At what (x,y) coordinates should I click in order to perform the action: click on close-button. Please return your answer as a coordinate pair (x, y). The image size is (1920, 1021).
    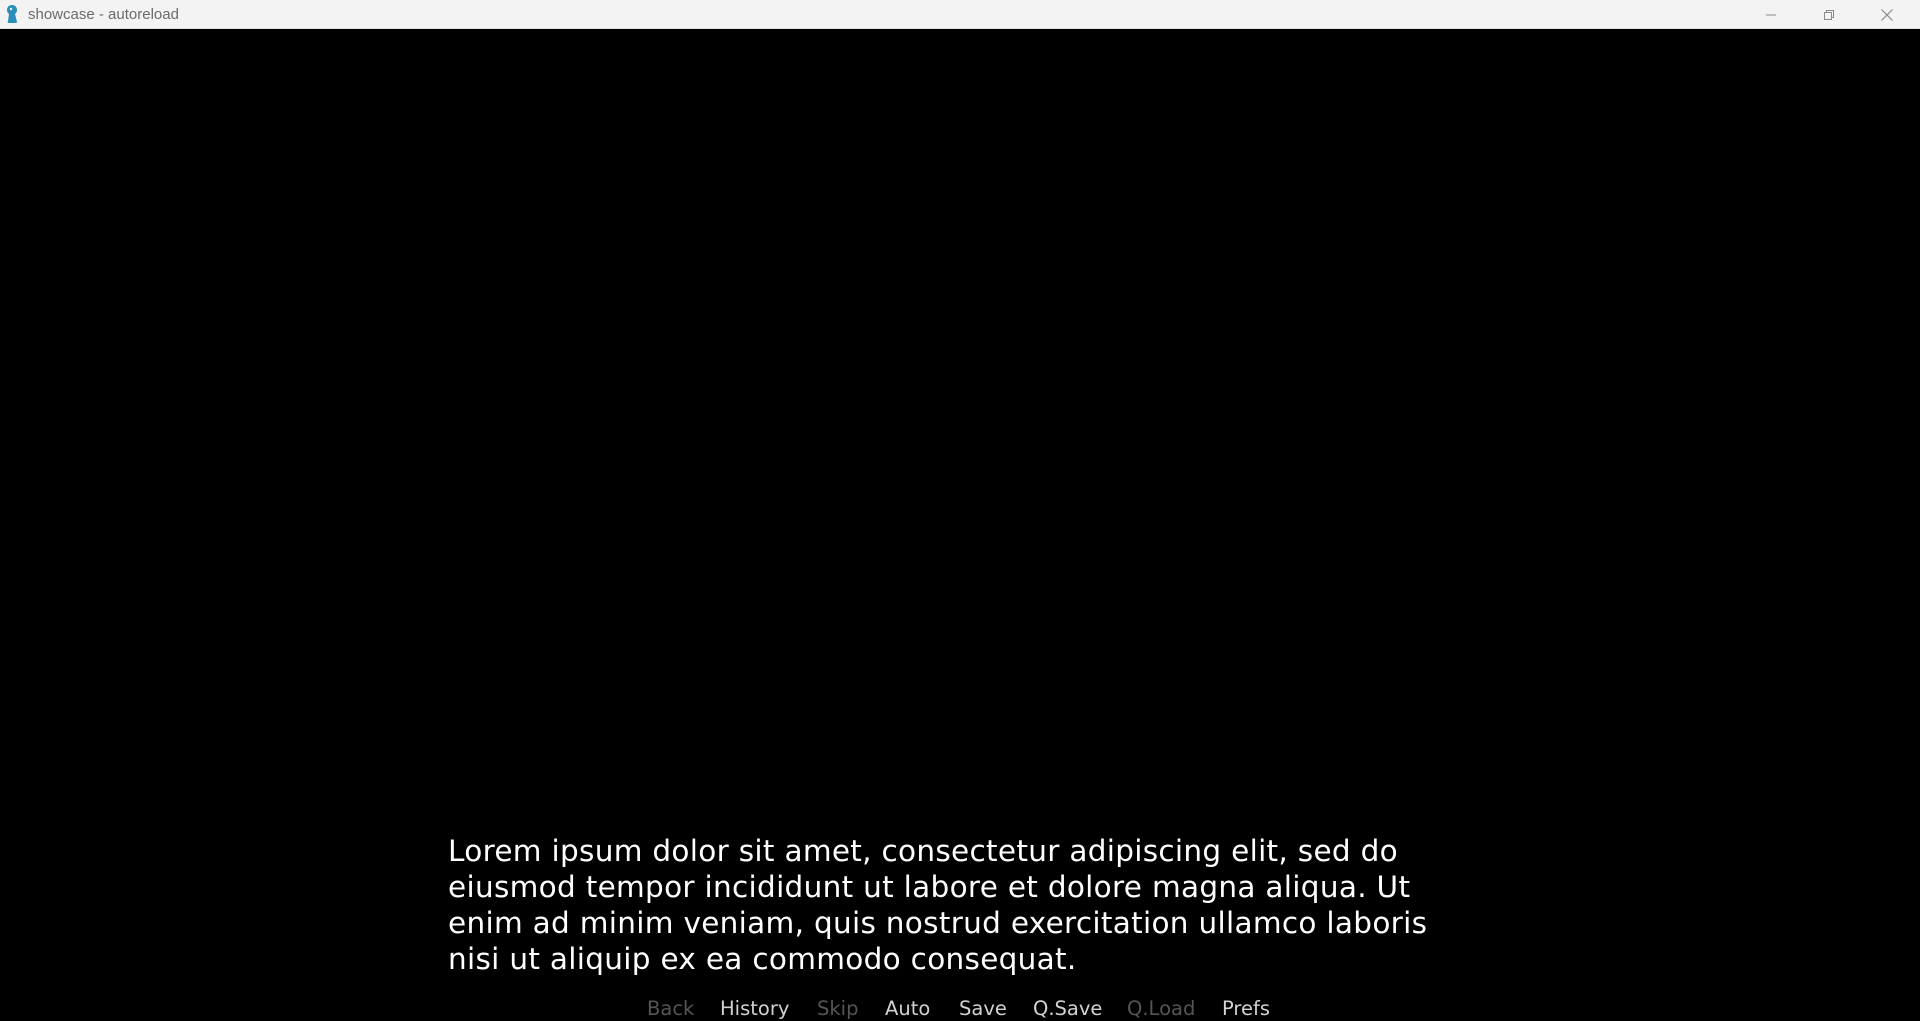
    Looking at the image, I should click on (1887, 14).